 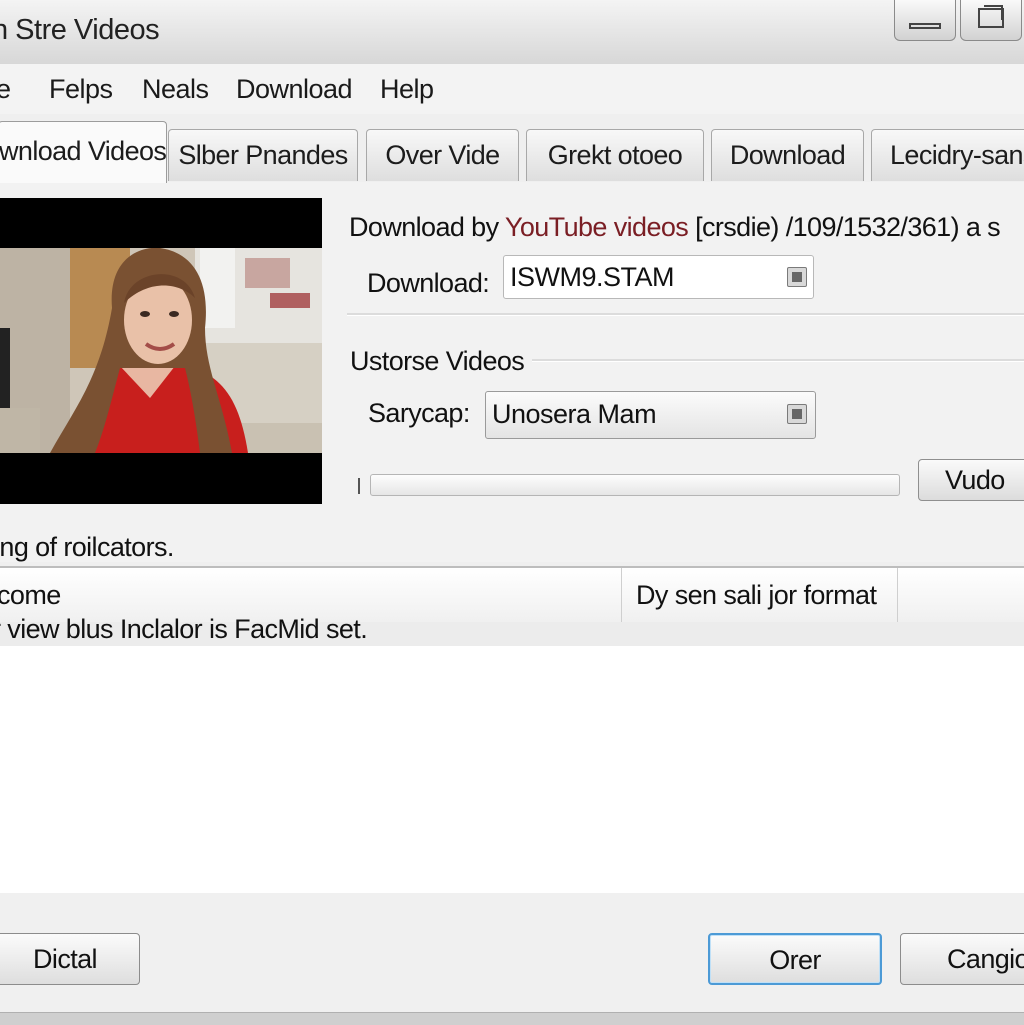 I want to click on video-preview, so click(x=161, y=351).